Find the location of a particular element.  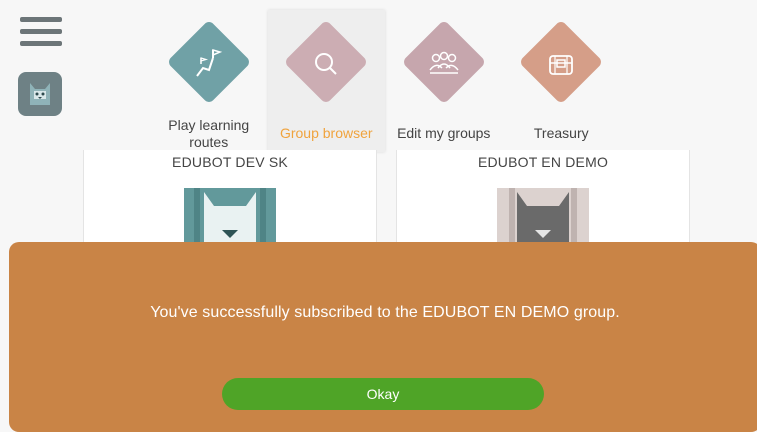

robot-avatar-icon is located at coordinates (40, 94).